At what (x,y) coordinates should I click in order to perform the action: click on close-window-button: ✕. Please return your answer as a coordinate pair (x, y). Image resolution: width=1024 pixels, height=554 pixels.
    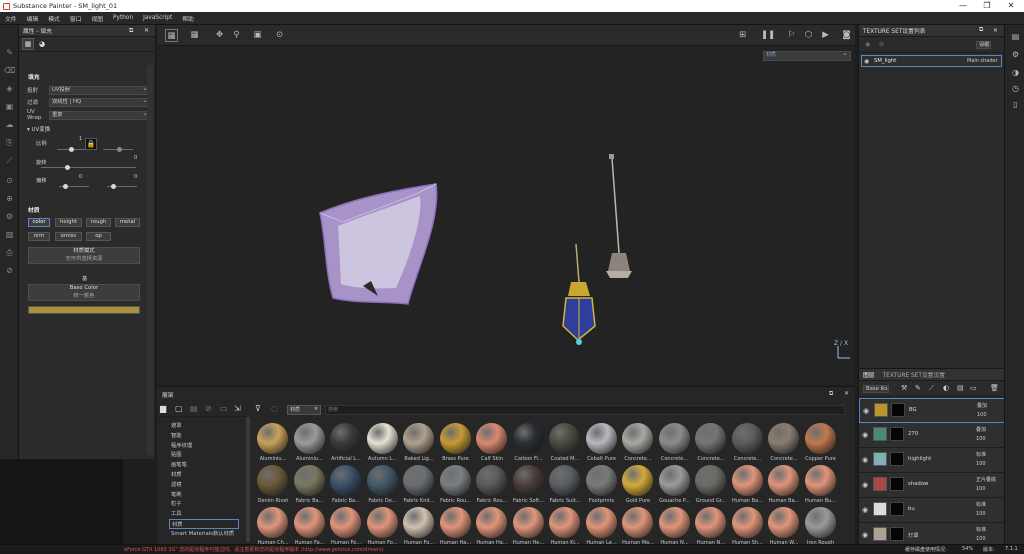
    Looking at the image, I should click on (1011, 6).